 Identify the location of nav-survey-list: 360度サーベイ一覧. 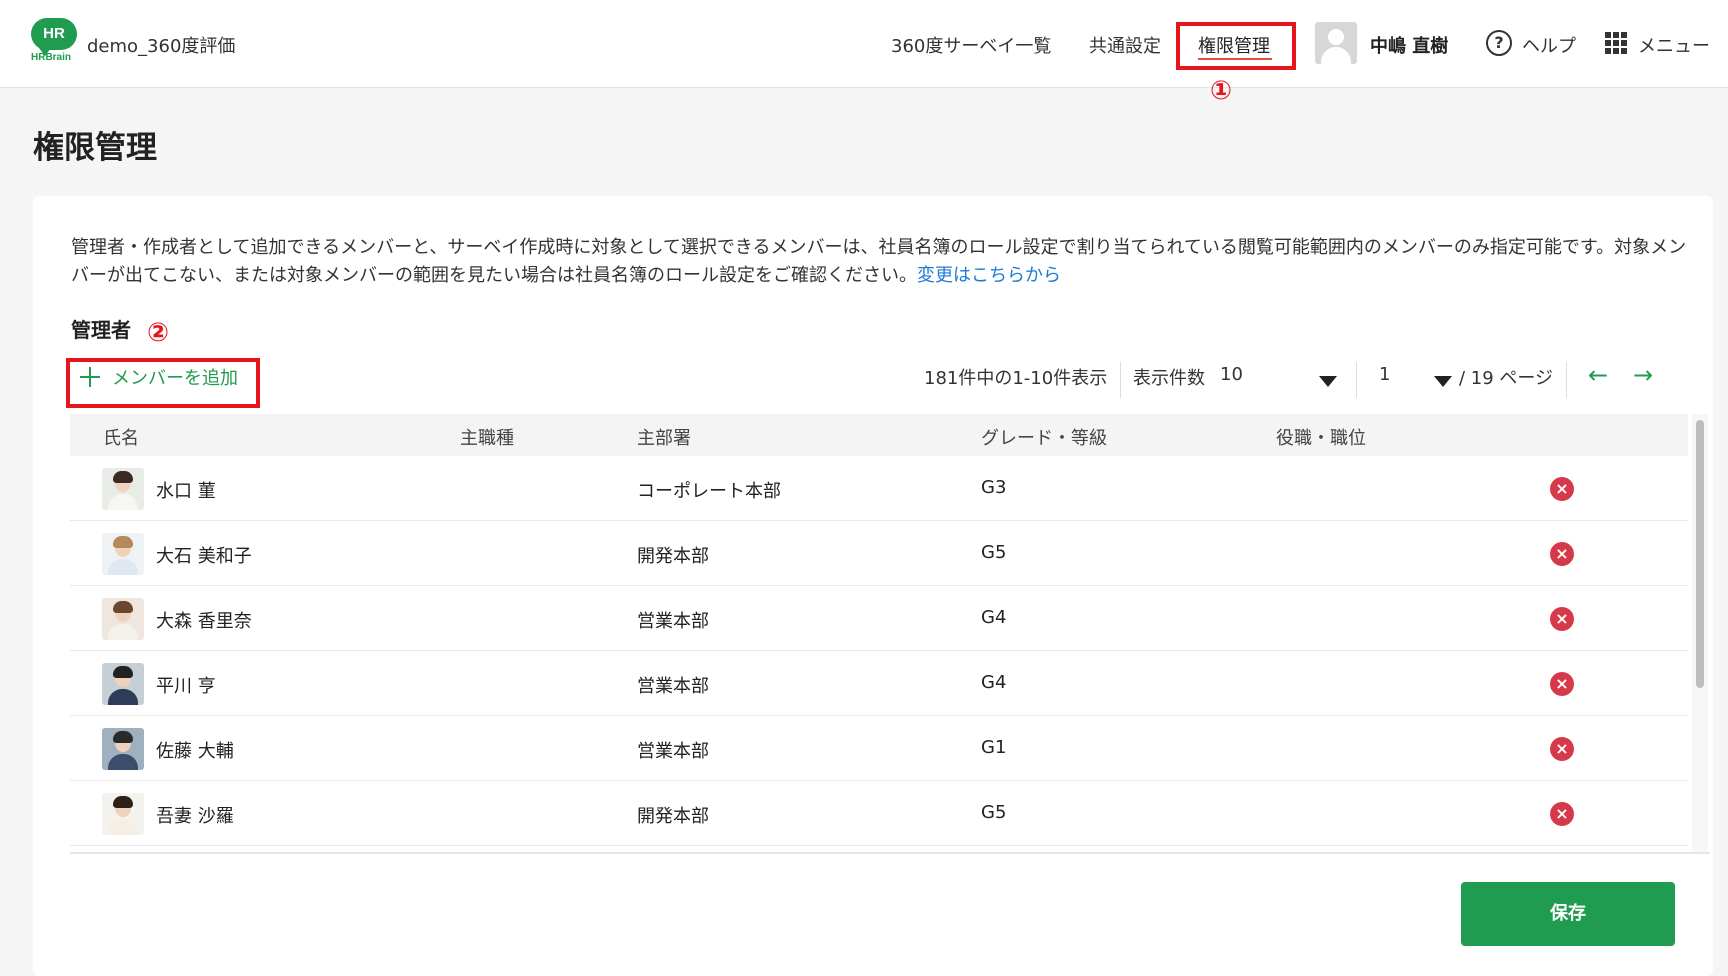
(971, 45).